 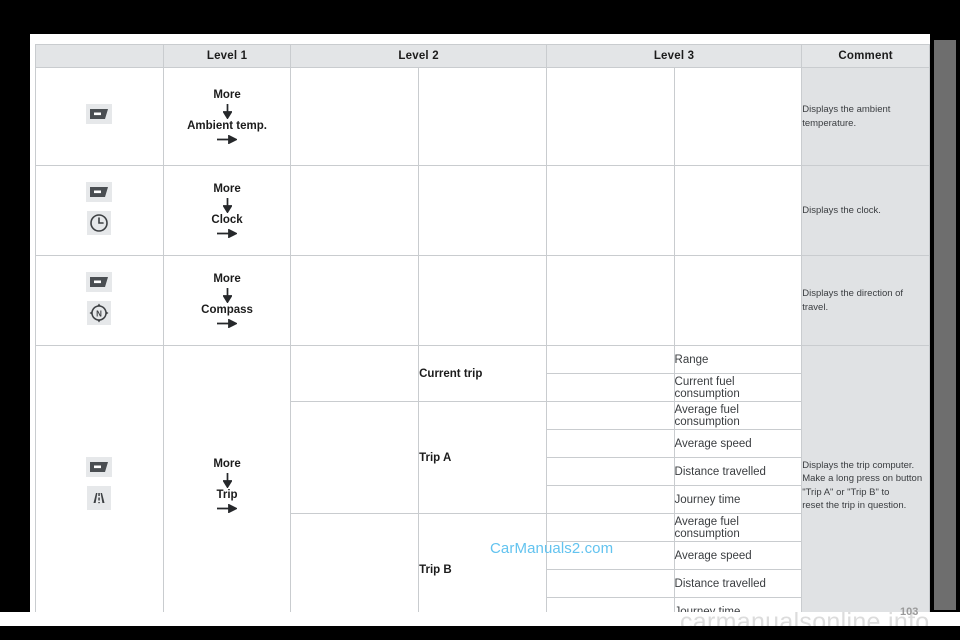 I want to click on level1-item-label: Ambient temp., so click(x=227, y=125).